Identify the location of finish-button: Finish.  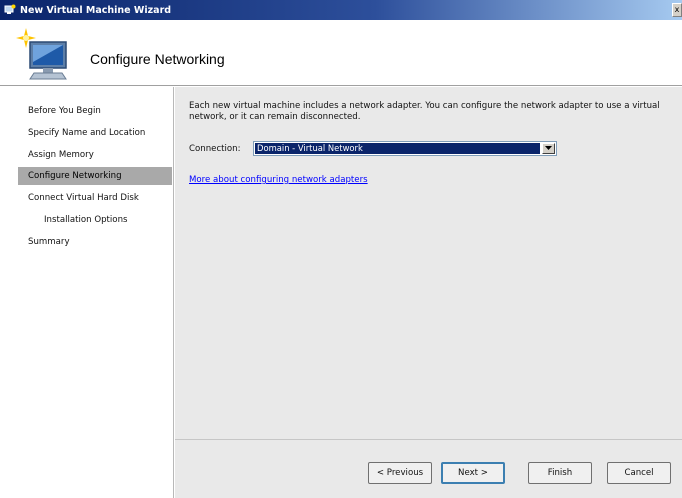
(560, 473).